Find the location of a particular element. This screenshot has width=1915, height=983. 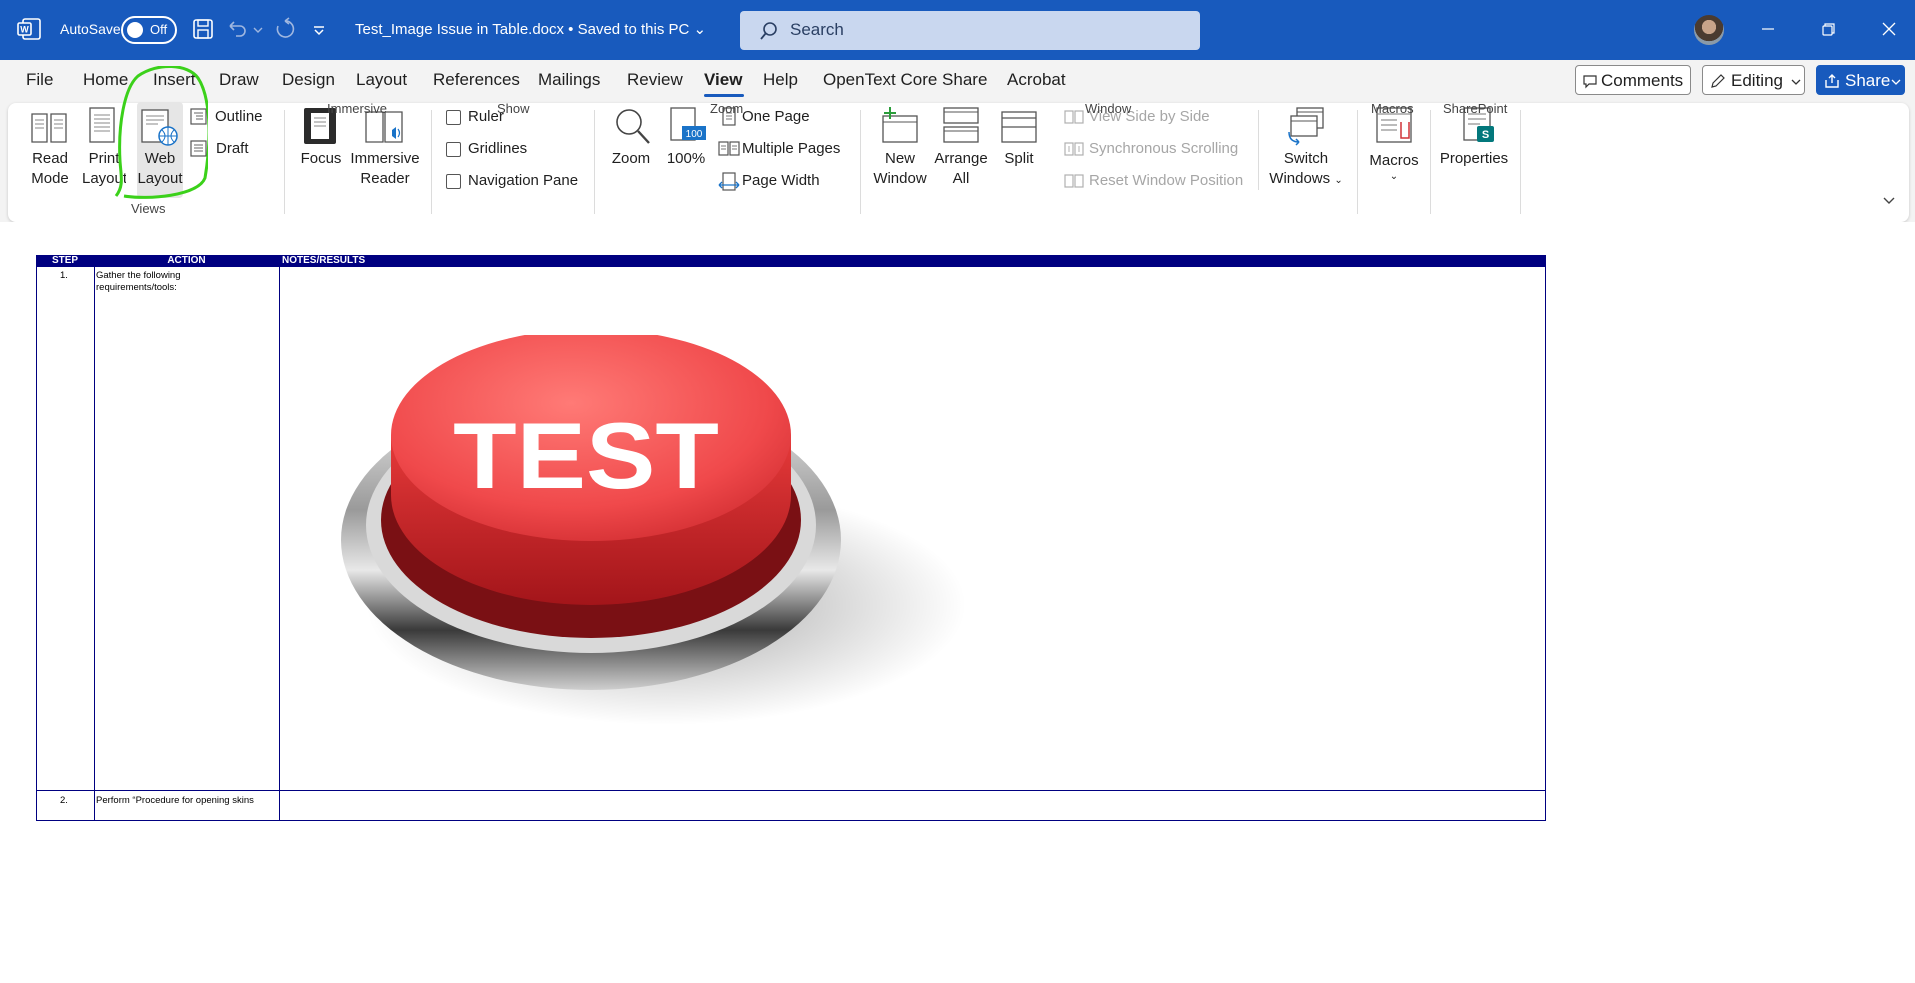

arrange-all-label-2: All is located at coordinates (961, 178).